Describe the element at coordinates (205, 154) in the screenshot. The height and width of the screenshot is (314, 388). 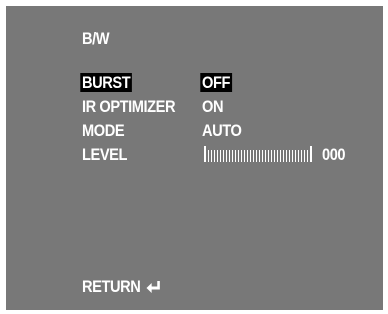
I see `level-slider-indicator` at that location.